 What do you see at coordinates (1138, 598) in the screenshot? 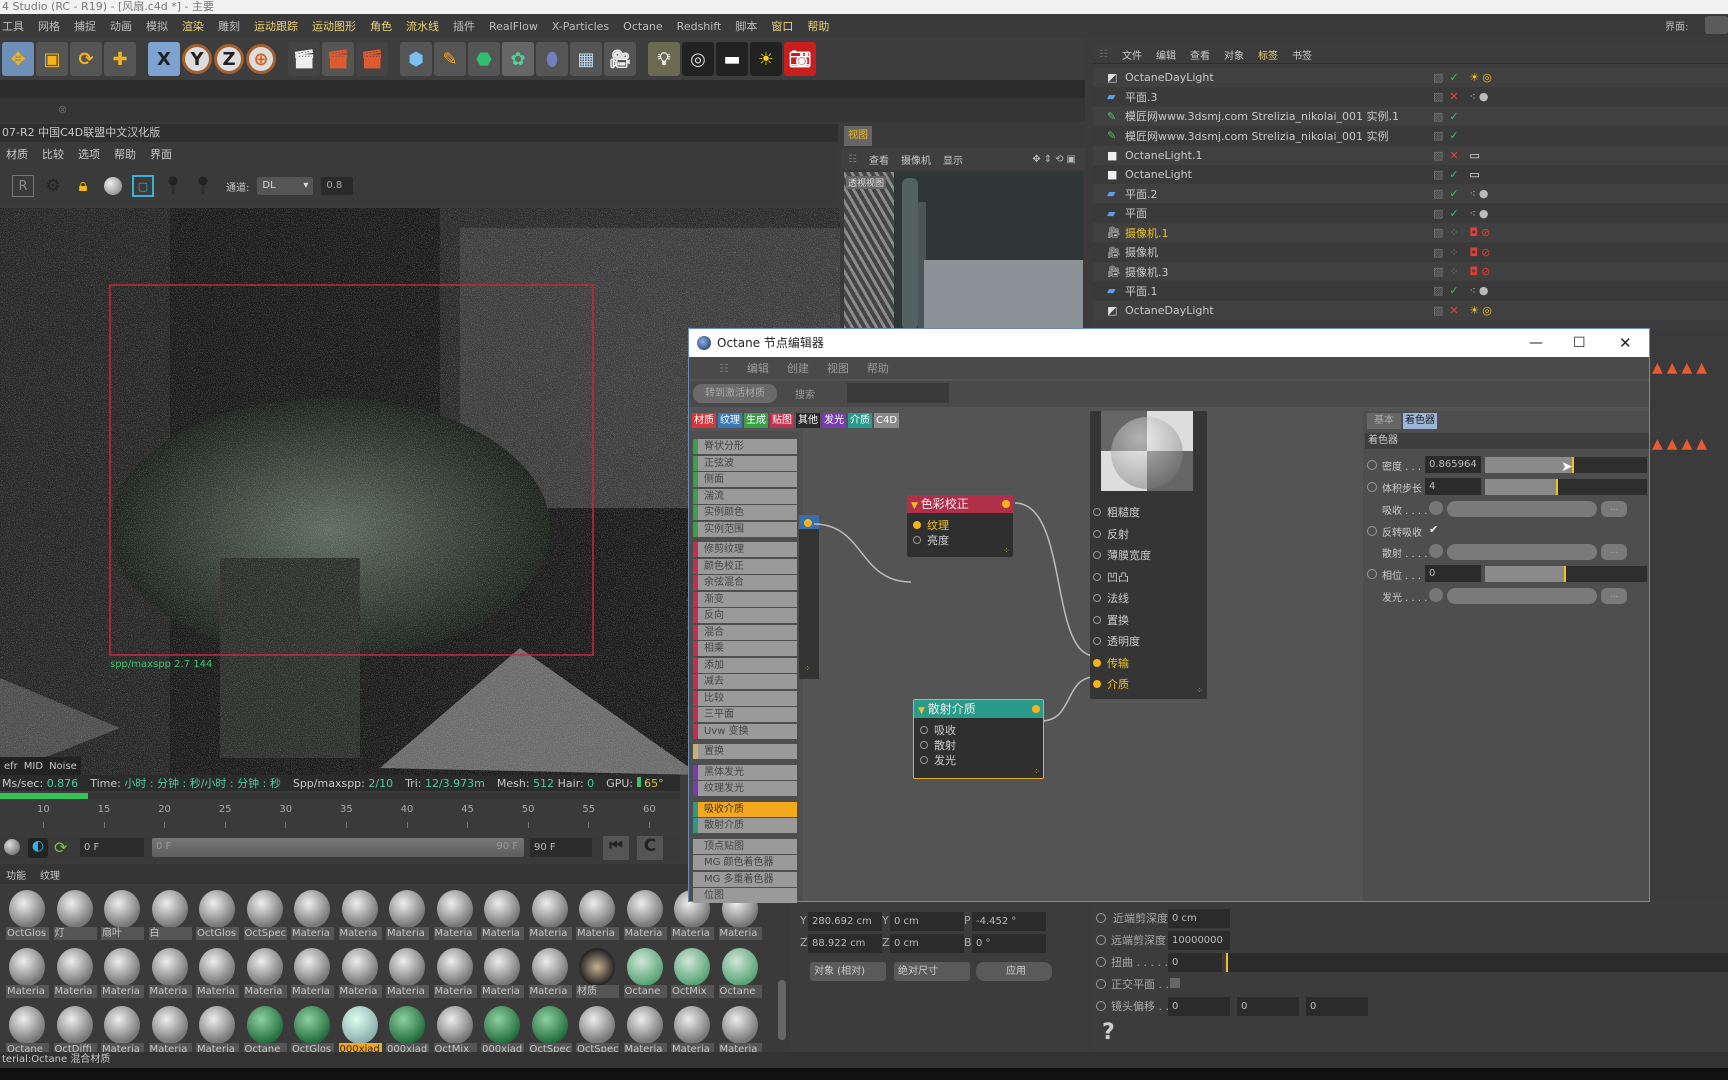
I see `material-input-port: 法线` at bounding box center [1138, 598].